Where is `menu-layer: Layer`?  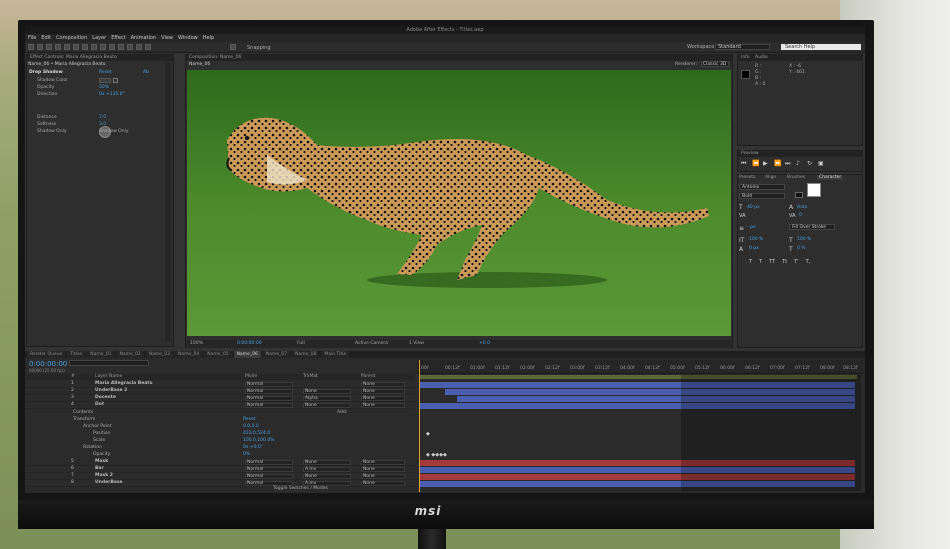 menu-layer: Layer is located at coordinates (99, 38).